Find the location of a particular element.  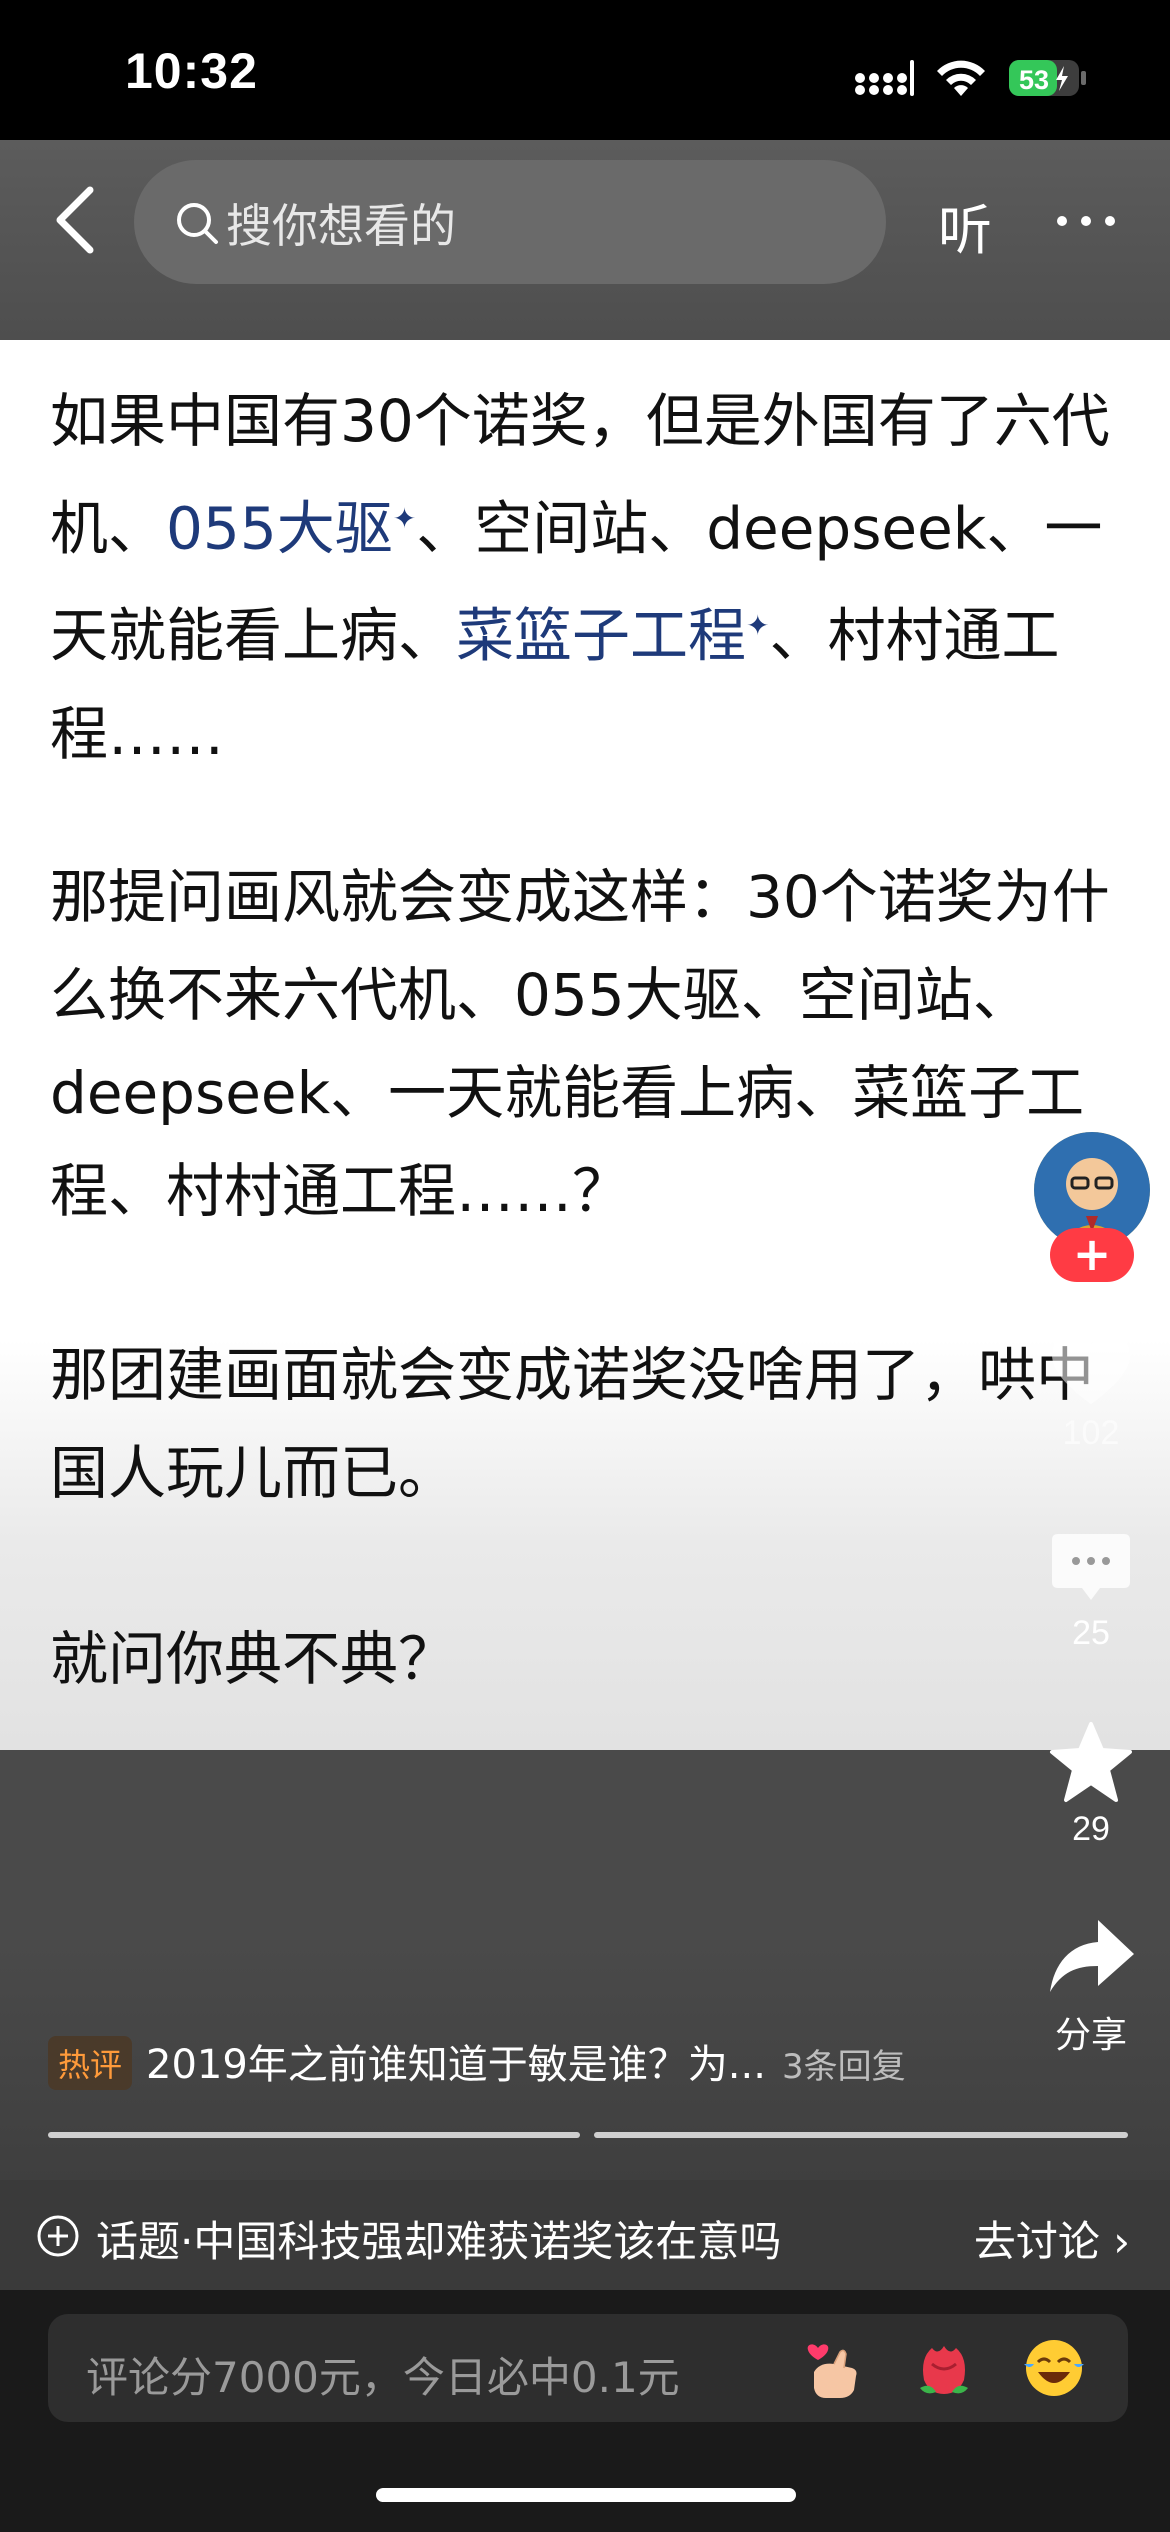

search-icon is located at coordinates (197, 223).